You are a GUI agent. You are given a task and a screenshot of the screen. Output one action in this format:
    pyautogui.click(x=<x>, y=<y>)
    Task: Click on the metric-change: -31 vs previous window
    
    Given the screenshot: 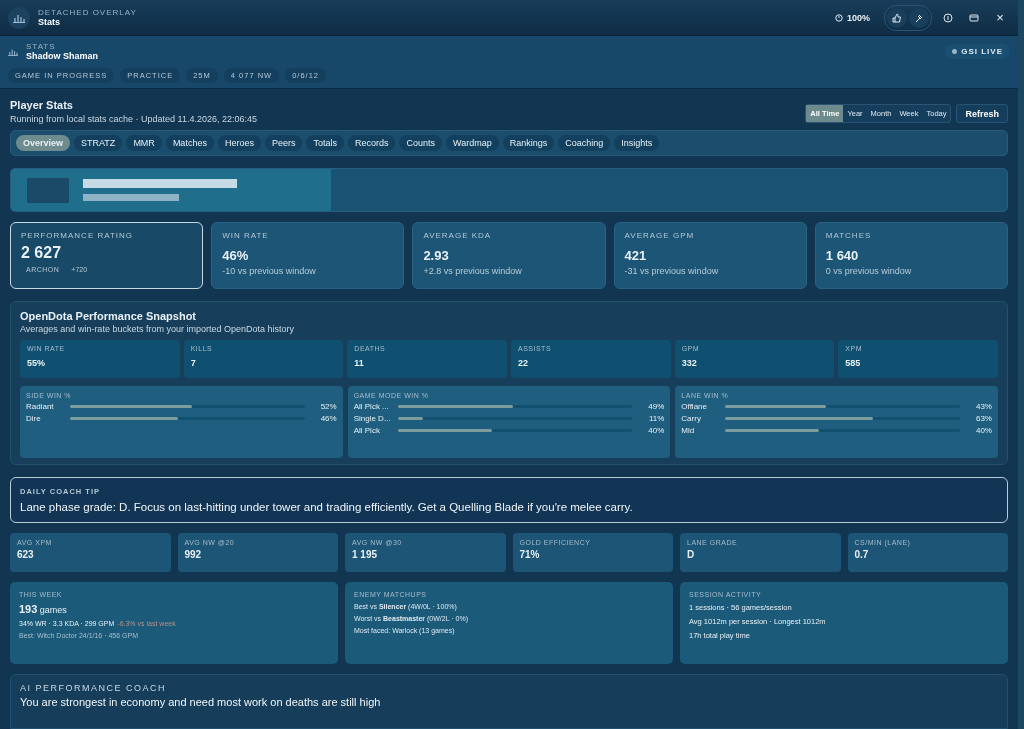 What is the action you would take?
    pyautogui.click(x=672, y=271)
    